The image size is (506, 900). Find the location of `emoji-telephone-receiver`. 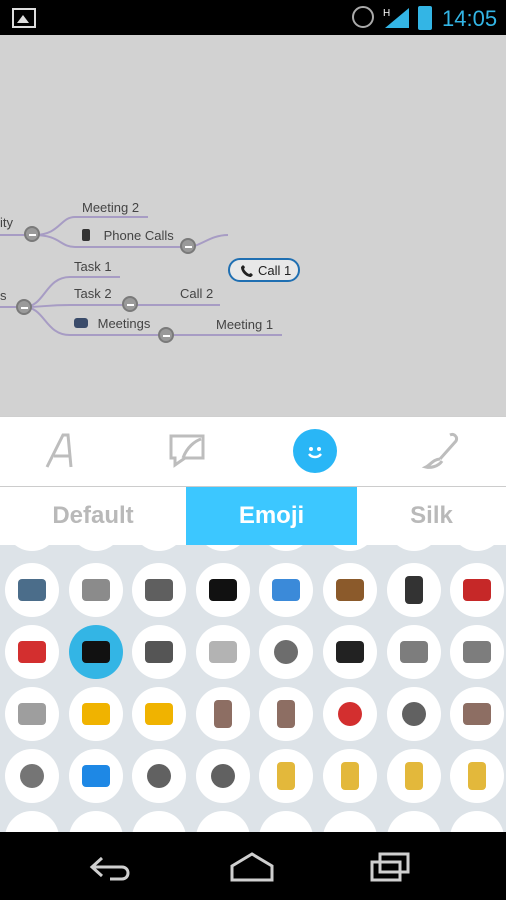

emoji-telephone-receiver is located at coordinates (95, 652).